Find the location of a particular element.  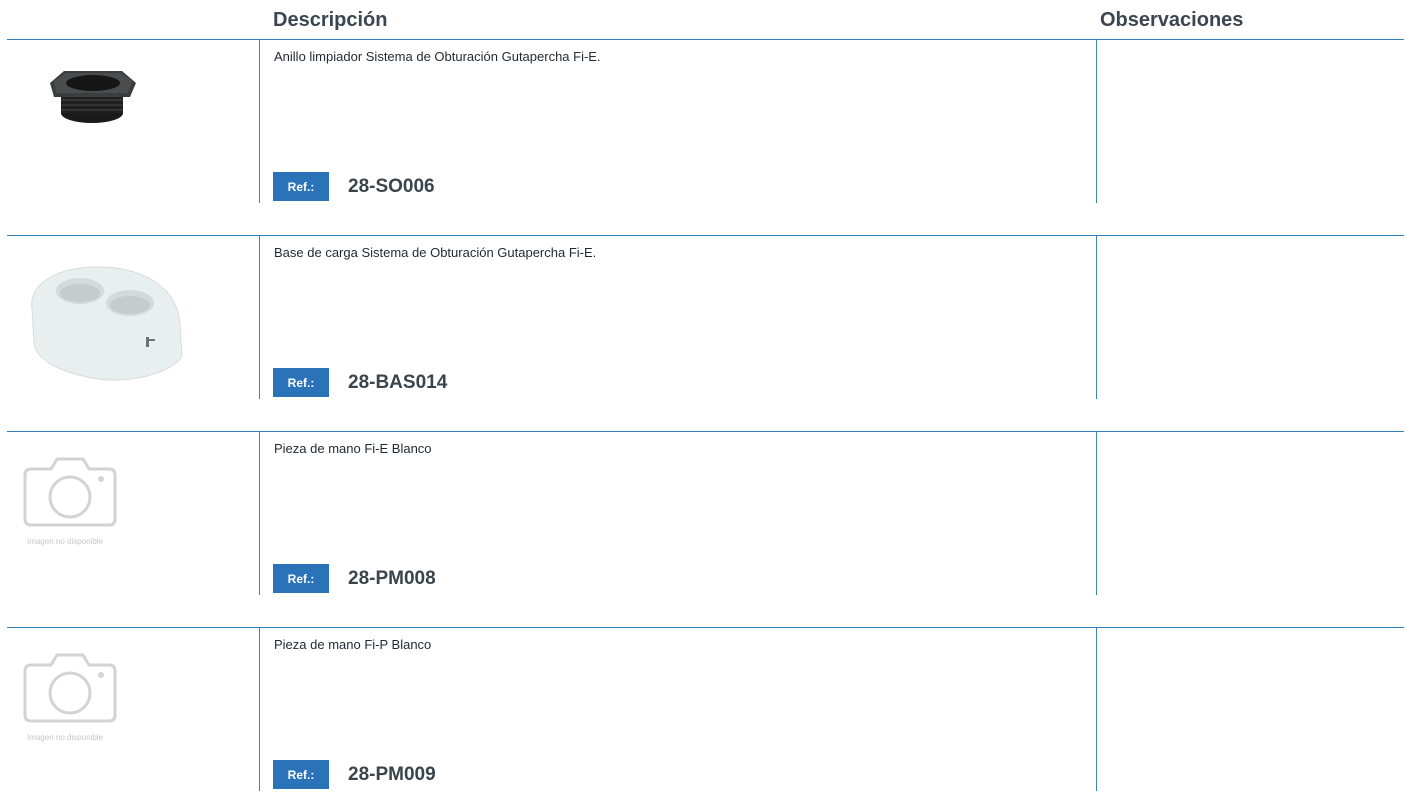

ref-code: 28-BAS014 is located at coordinates (398, 382).